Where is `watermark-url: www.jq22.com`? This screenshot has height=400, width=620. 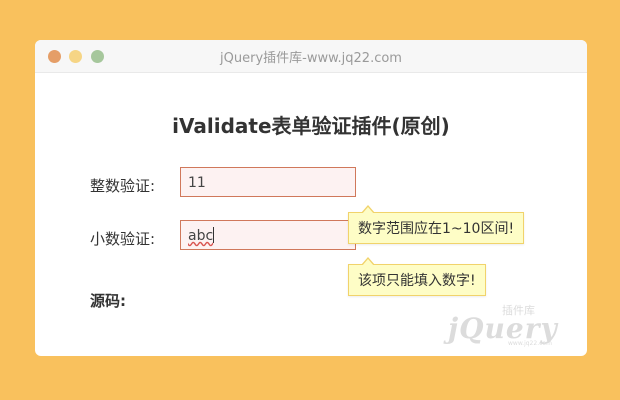
watermark-url: www.jq22.com is located at coordinates (530, 343).